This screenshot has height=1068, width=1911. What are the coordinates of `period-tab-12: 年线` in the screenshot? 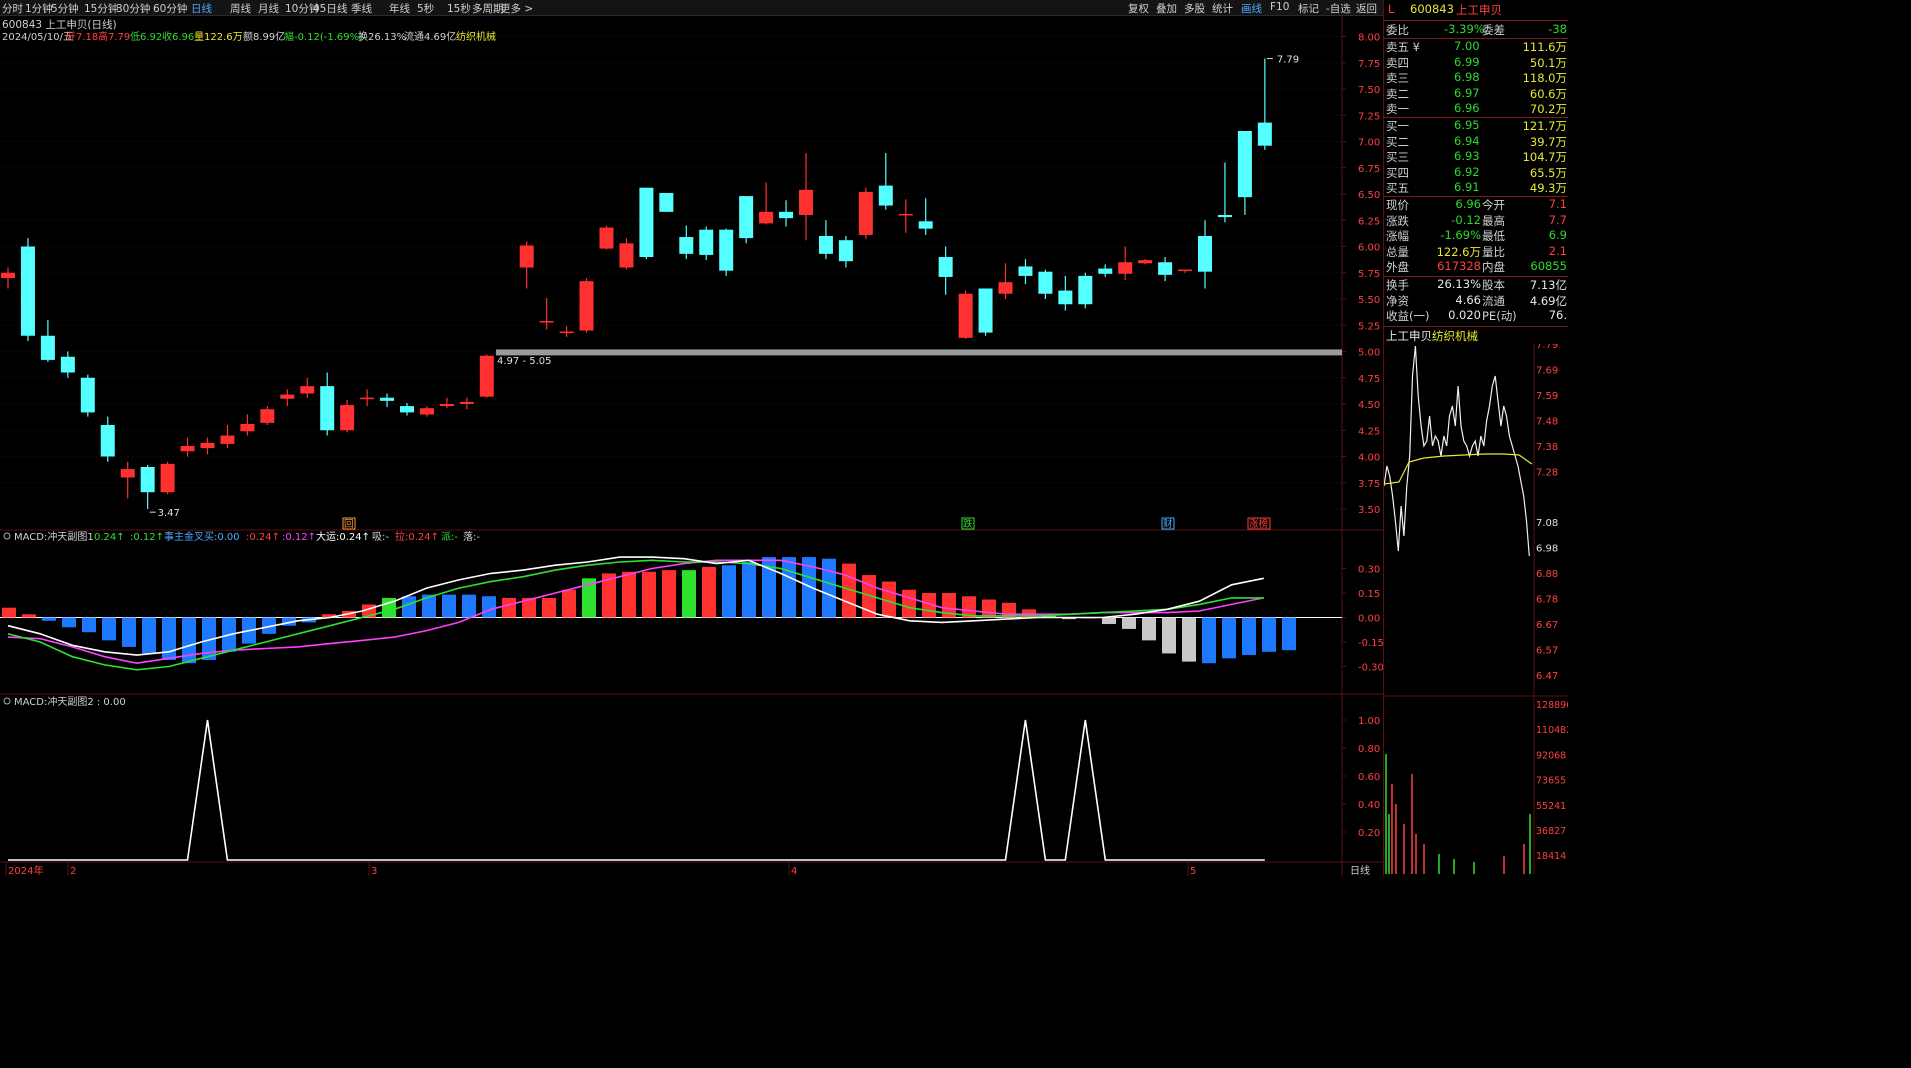 It's located at (399, 8).